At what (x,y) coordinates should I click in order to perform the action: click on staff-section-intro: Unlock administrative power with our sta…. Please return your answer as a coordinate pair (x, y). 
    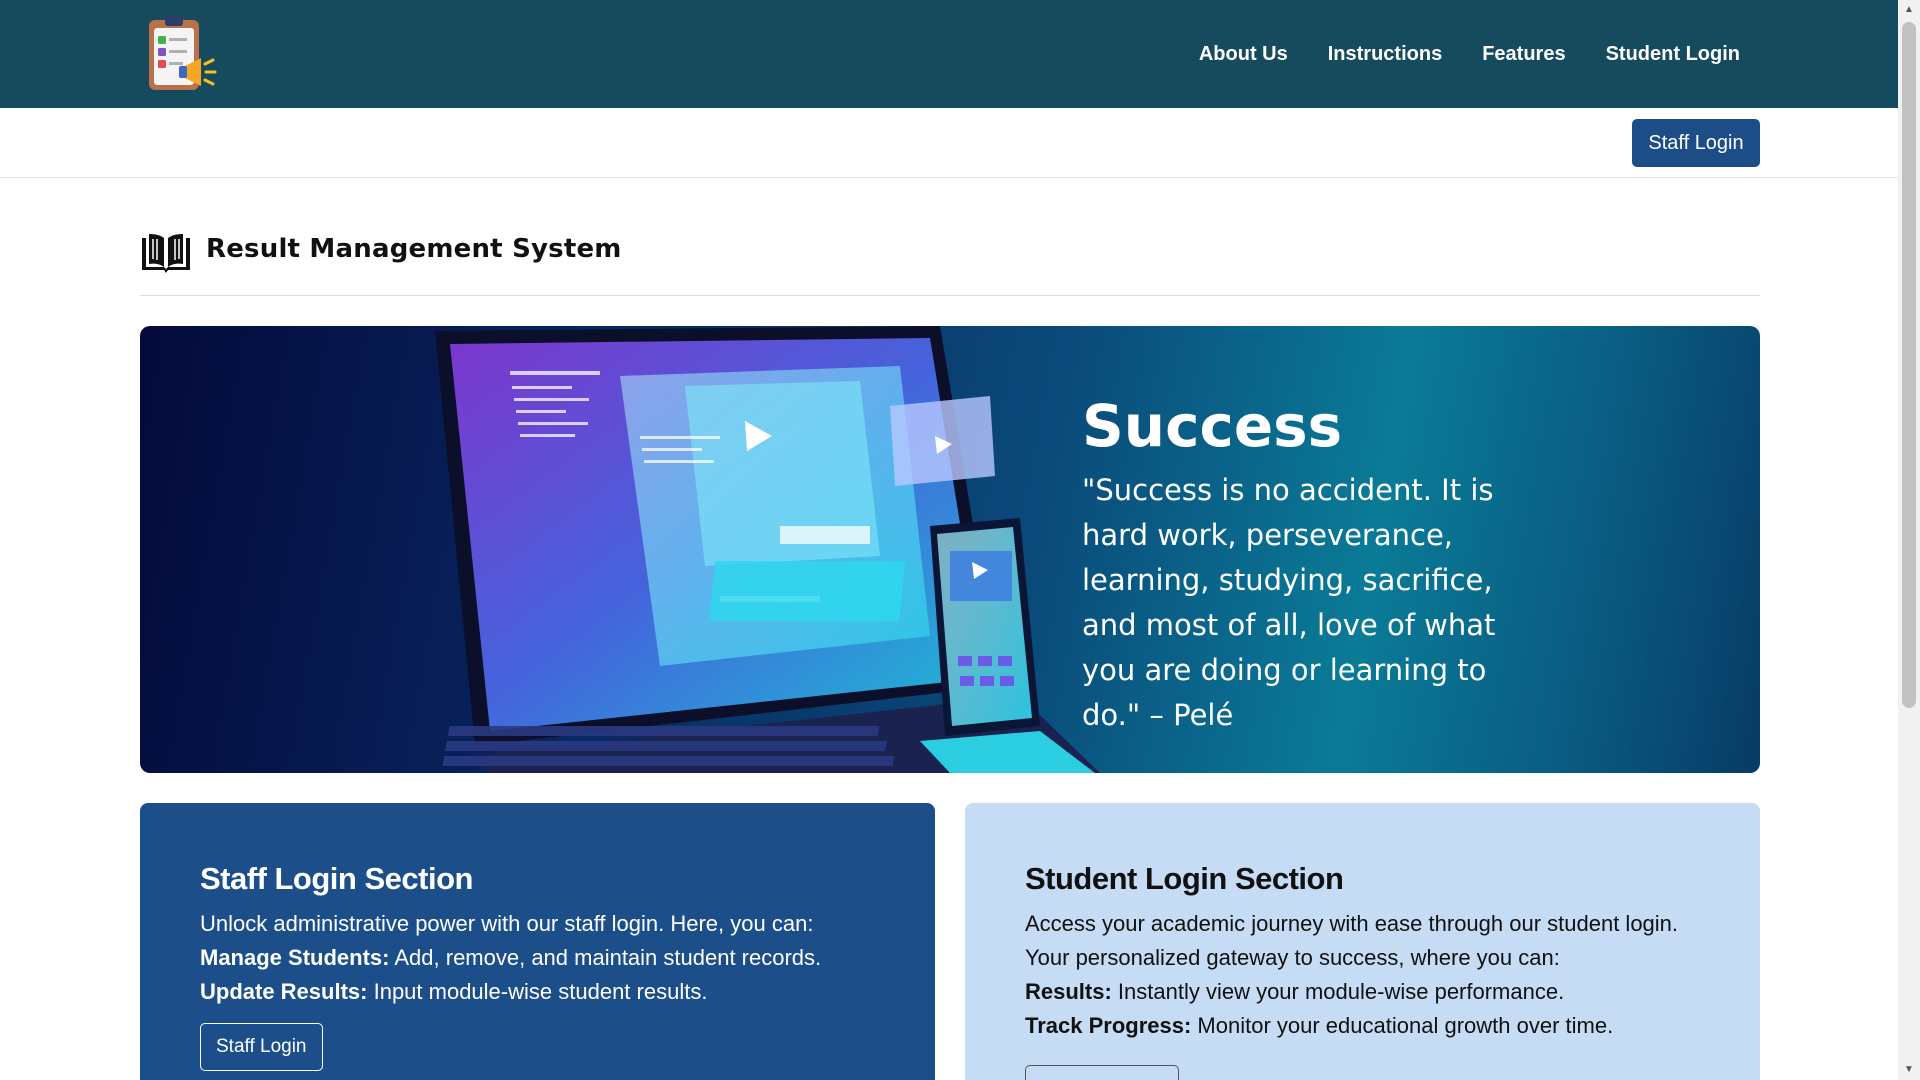
    Looking at the image, I should click on (507, 923).